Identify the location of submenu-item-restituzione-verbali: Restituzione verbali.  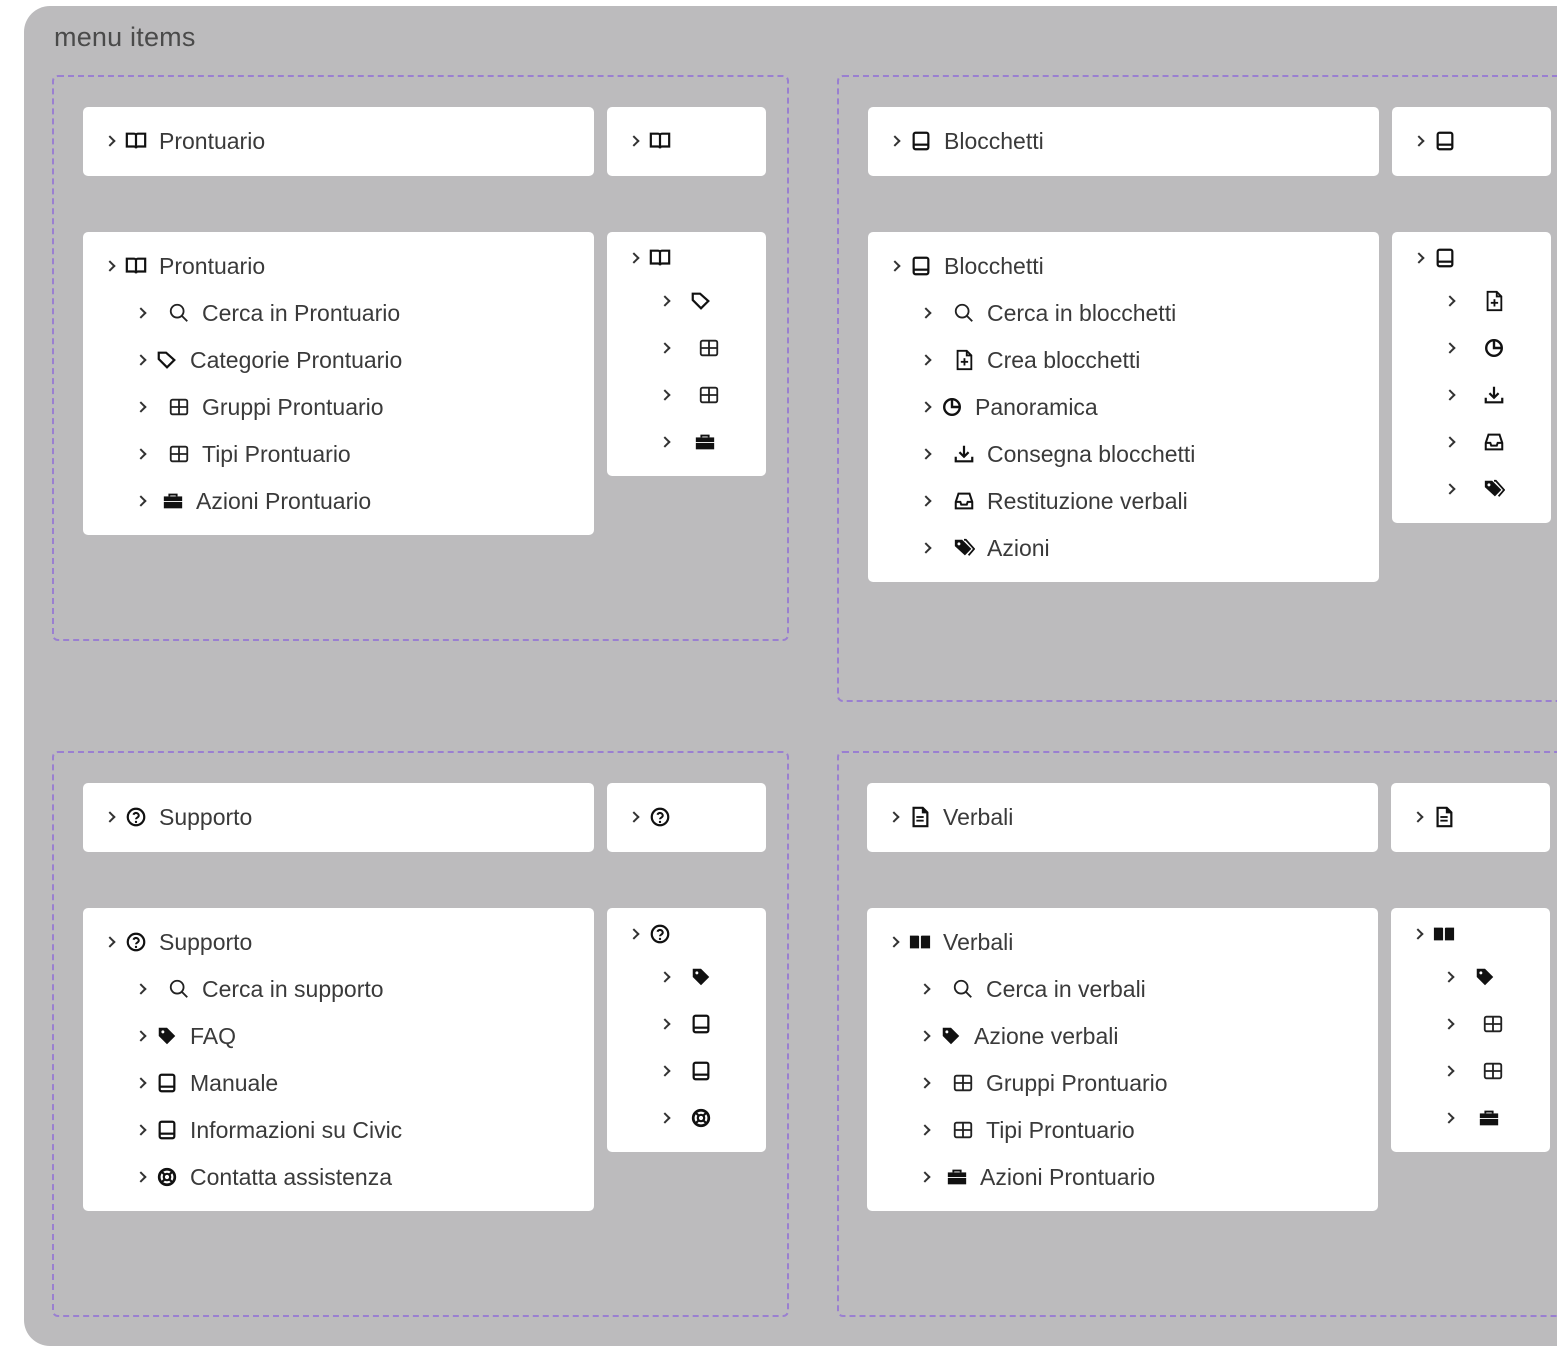
(1054, 501).